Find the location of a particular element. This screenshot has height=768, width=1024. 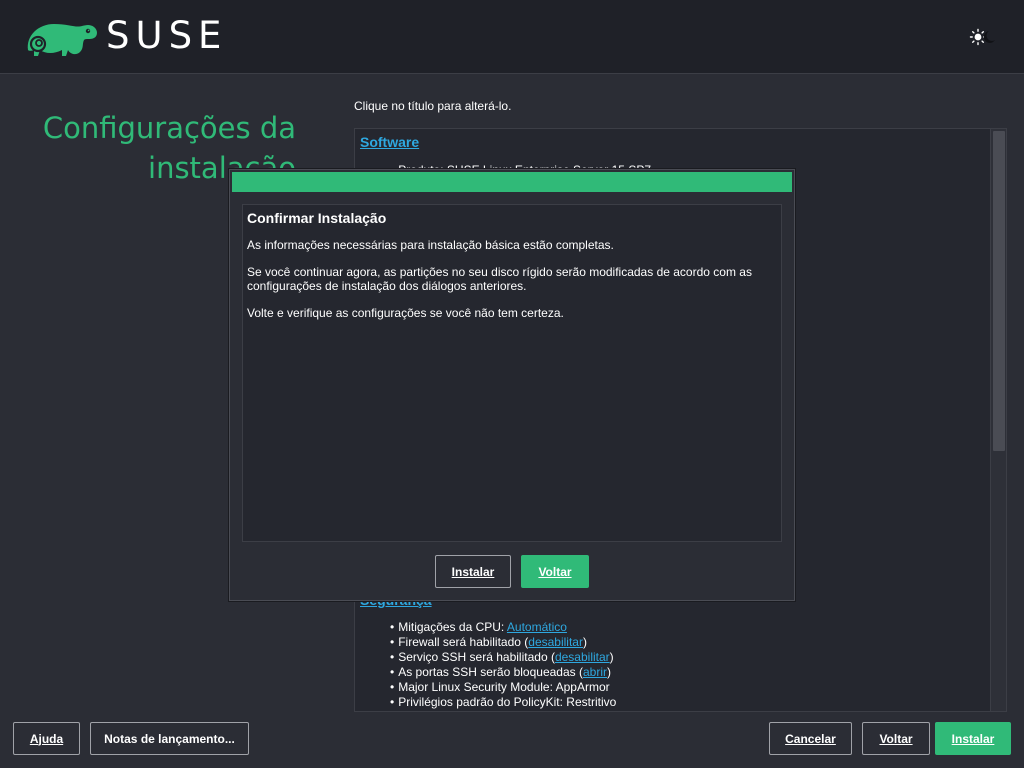

back-label: Voltar is located at coordinates (896, 738).